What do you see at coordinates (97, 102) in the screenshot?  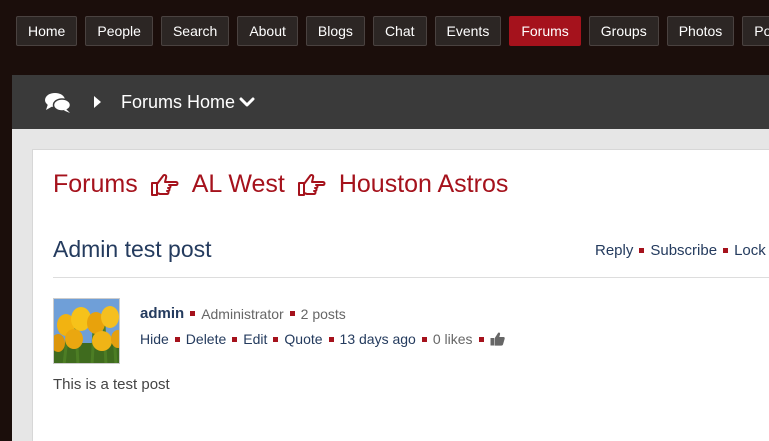 I see `caret-right-icon` at bounding box center [97, 102].